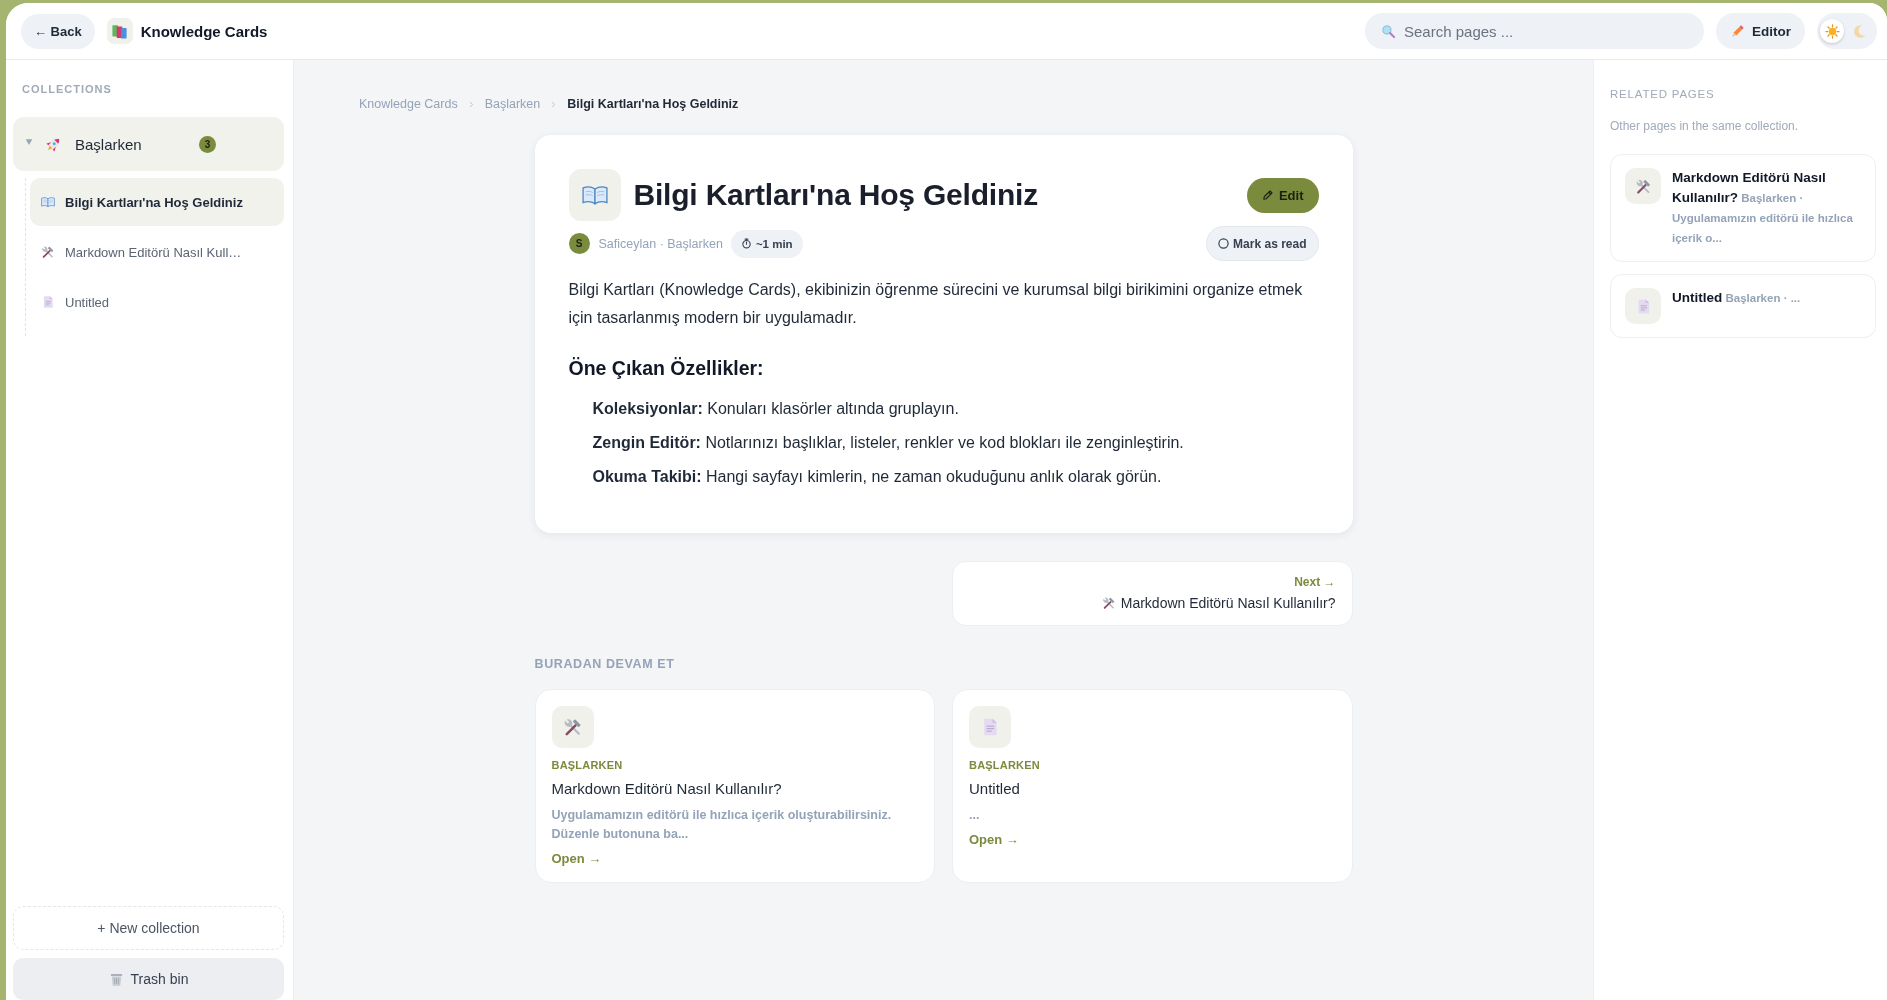 This screenshot has height=1000, width=1887. Describe the element at coordinates (1760, 31) in the screenshot. I see `editor-button: Editor` at that location.